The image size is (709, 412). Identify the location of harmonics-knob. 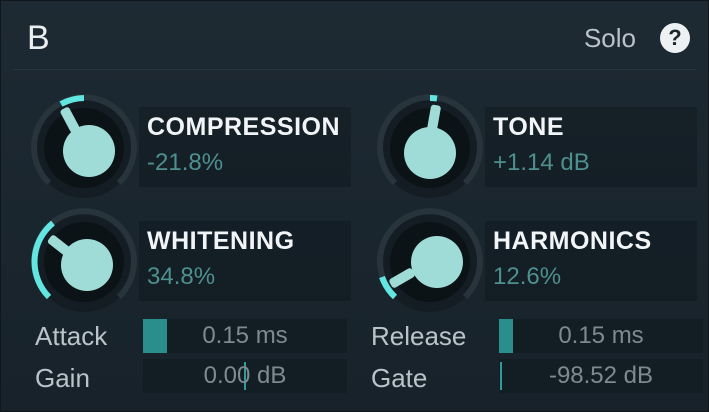
(430, 262).